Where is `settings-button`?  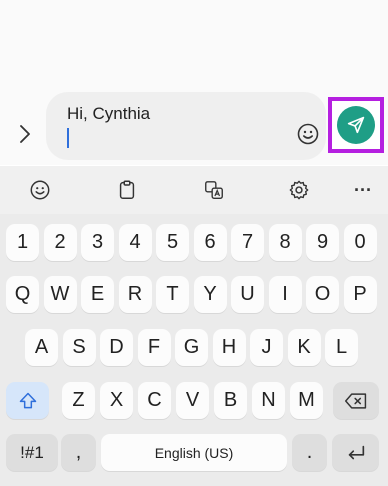 settings-button is located at coordinates (299, 190).